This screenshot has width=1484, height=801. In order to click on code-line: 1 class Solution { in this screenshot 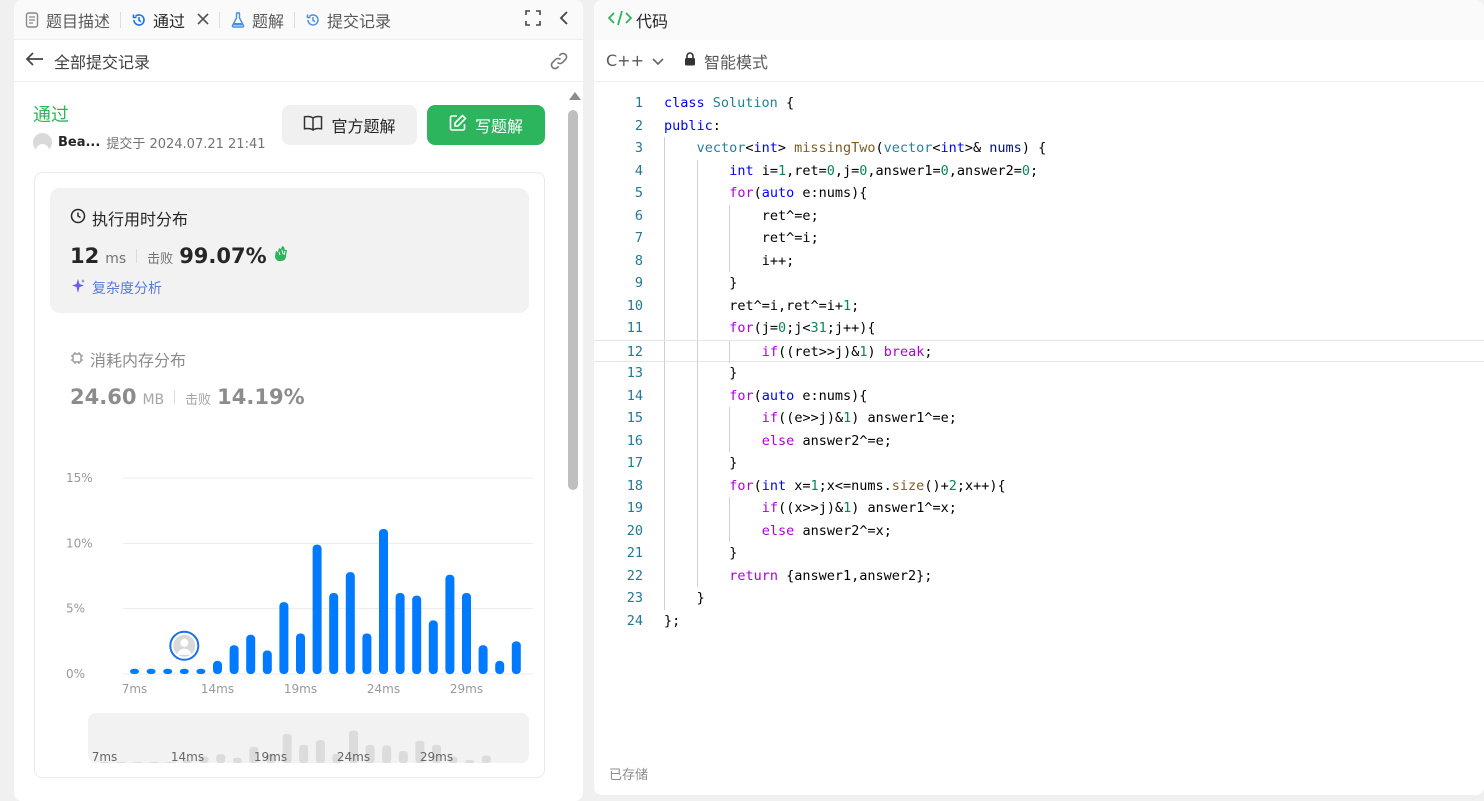, I will do `click(1039, 103)`.